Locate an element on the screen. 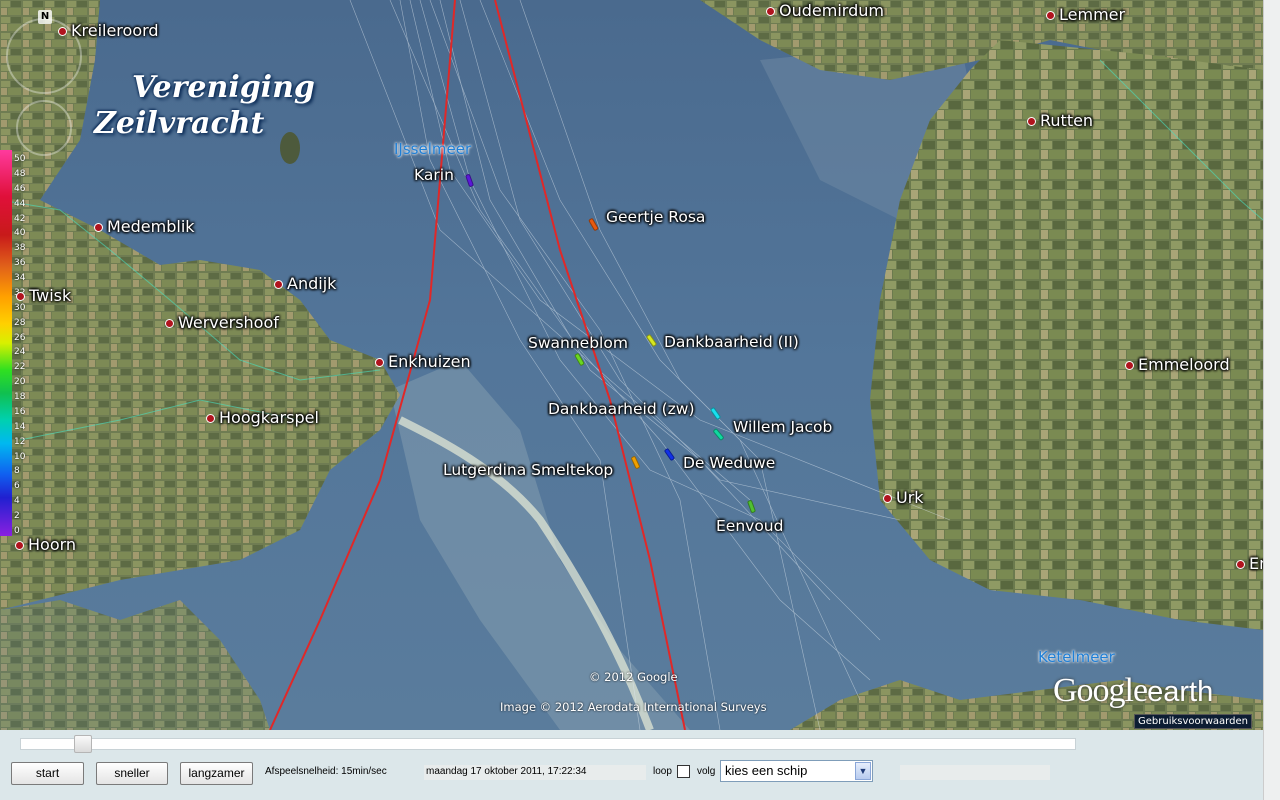  place-name: Kreileroord is located at coordinates (115, 30).